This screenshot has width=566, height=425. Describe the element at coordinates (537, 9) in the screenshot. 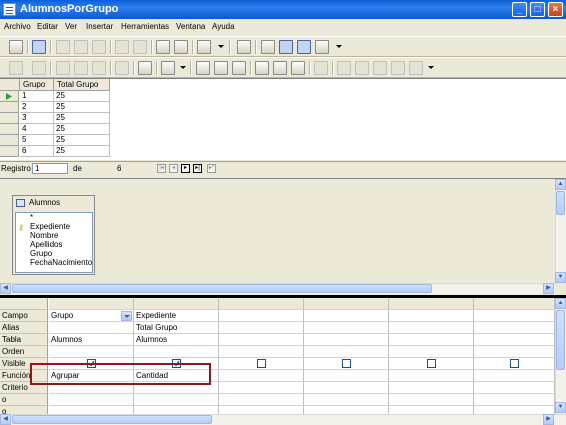

I see `maximize-button: □` at that location.